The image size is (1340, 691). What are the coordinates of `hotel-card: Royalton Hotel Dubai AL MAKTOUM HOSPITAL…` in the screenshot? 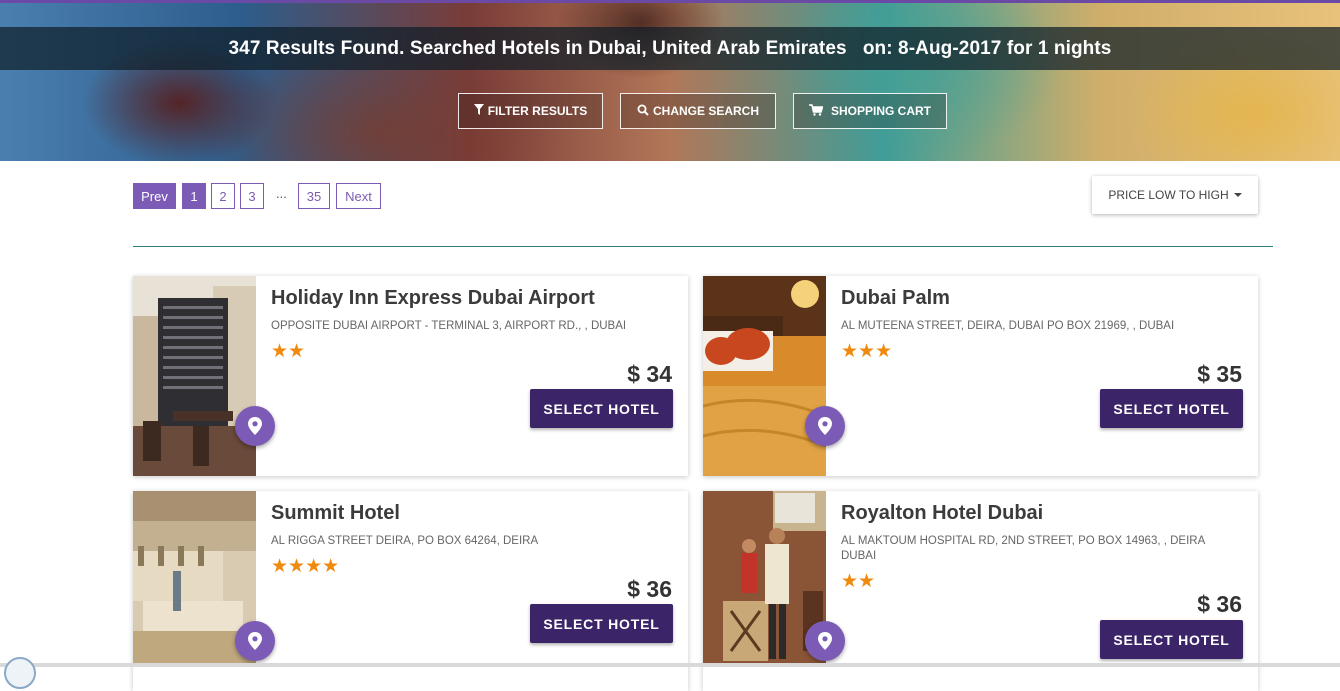 It's located at (980, 591).